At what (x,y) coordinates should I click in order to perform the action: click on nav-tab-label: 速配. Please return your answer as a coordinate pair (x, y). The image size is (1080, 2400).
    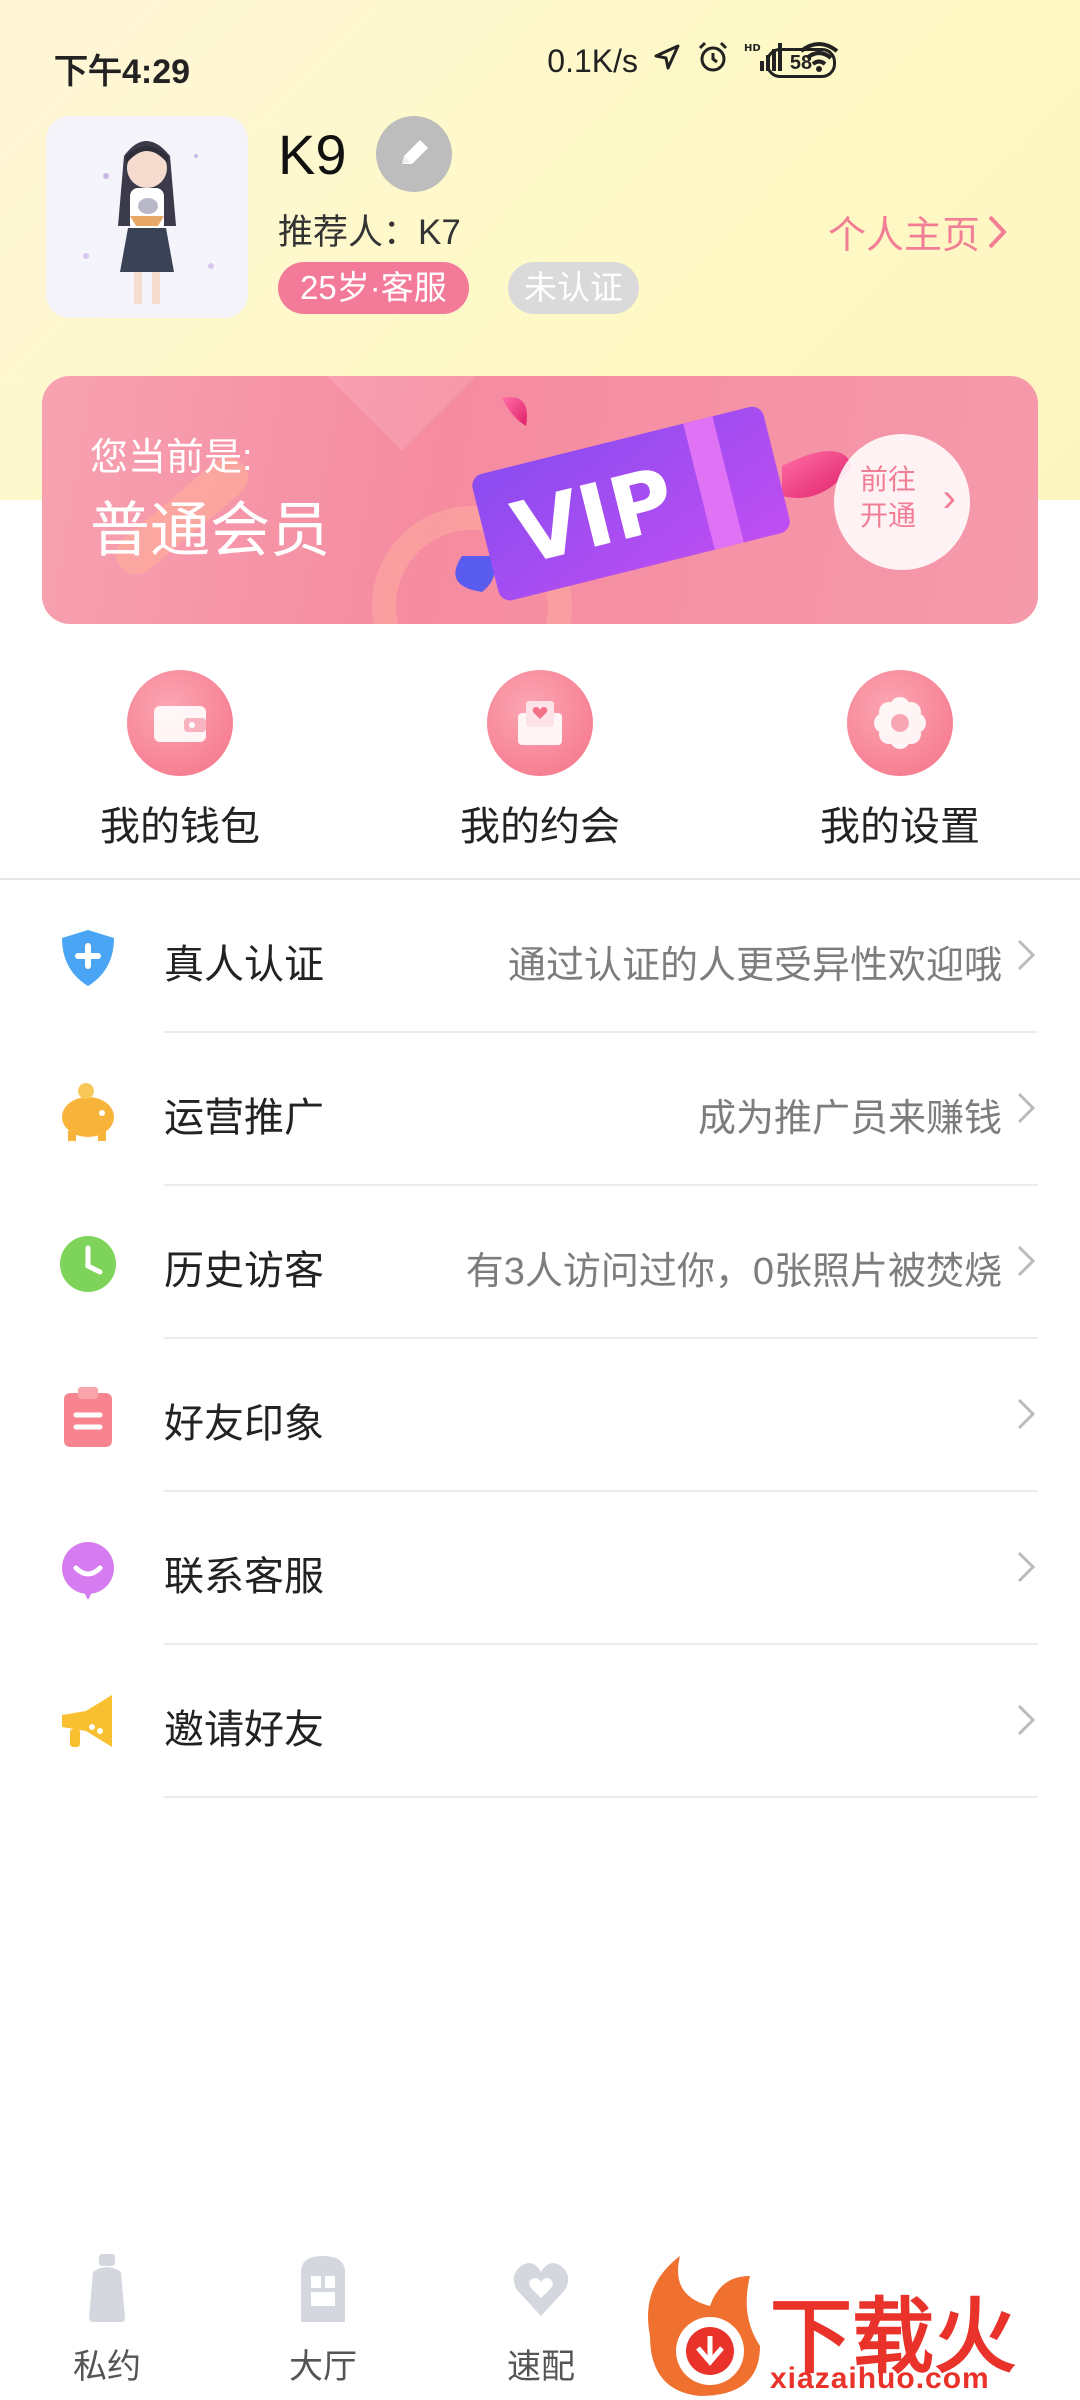
    Looking at the image, I should click on (541, 2367).